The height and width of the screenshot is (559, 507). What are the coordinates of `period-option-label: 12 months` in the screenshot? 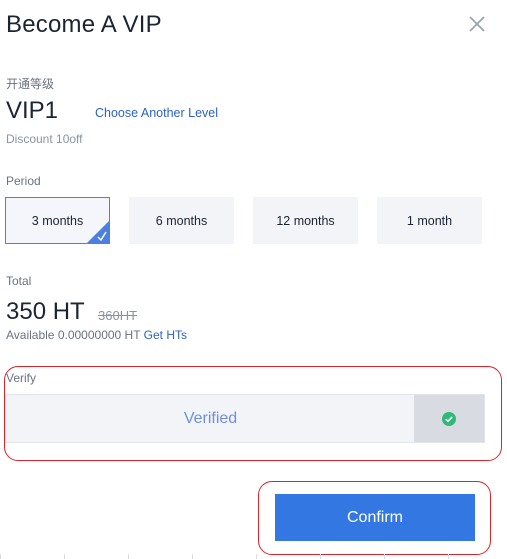 It's located at (305, 220).